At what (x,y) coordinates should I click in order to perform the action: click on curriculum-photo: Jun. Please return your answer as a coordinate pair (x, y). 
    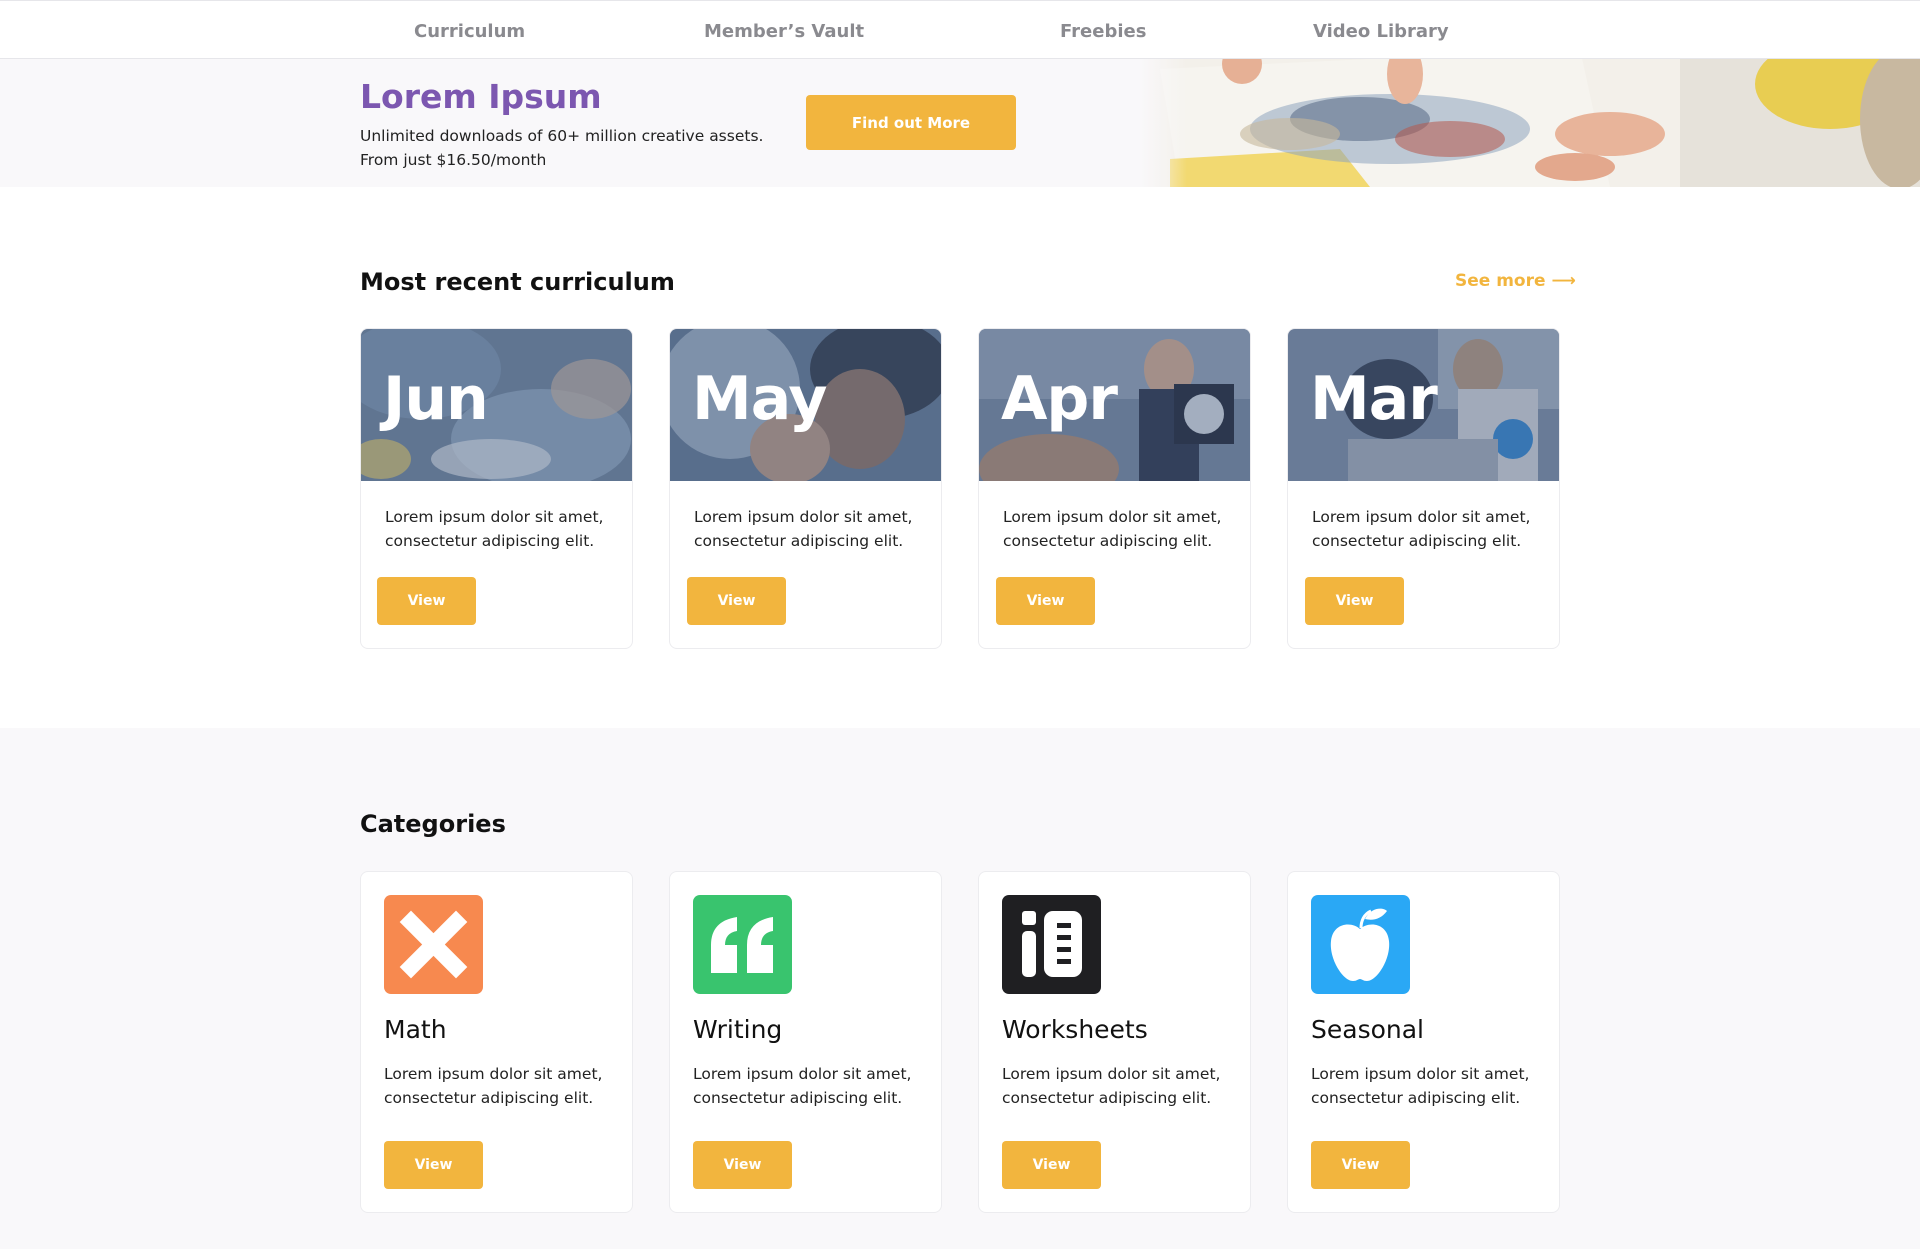
    Looking at the image, I should click on (496, 405).